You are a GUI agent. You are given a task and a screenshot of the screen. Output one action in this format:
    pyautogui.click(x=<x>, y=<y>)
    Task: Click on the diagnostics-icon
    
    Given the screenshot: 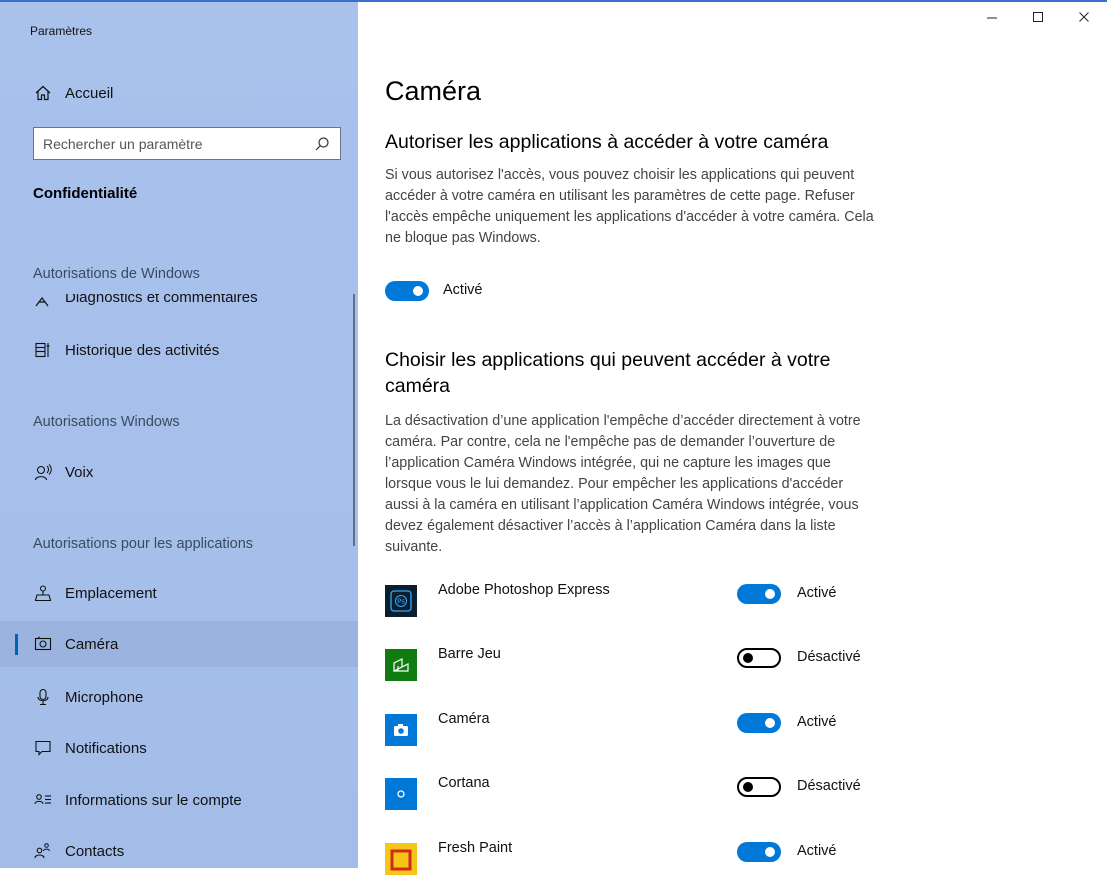 What is the action you would take?
    pyautogui.click(x=43, y=301)
    